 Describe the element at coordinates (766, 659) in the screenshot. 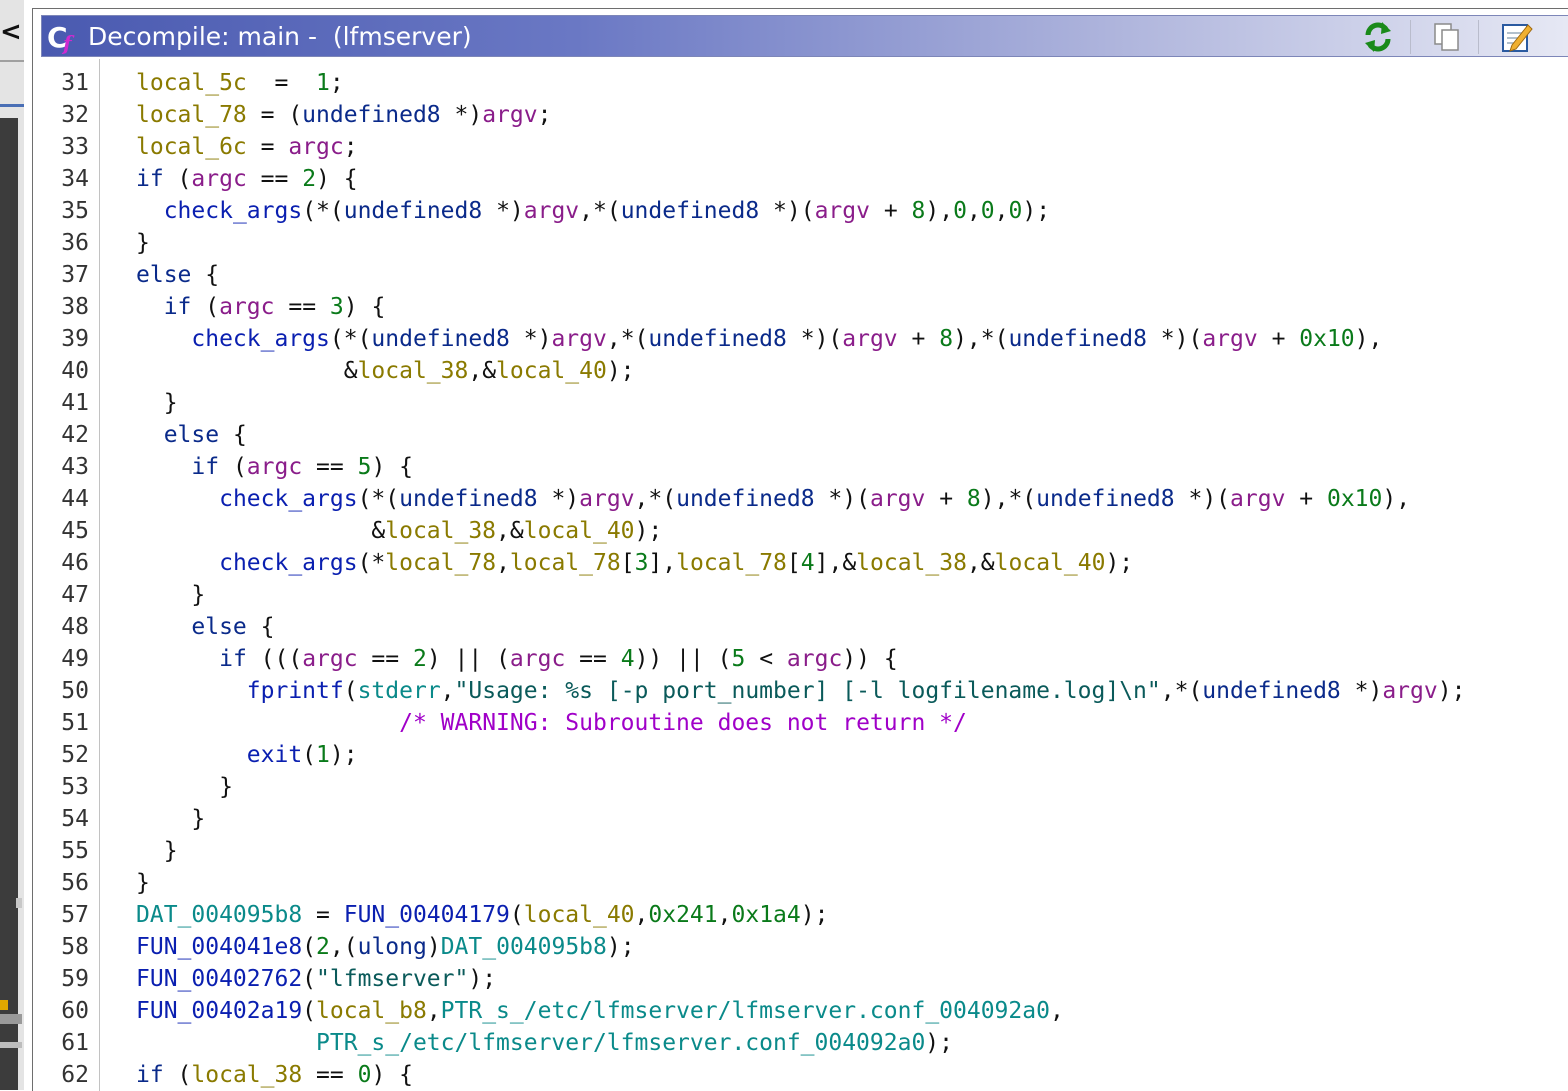

I see `code-token: <` at that location.